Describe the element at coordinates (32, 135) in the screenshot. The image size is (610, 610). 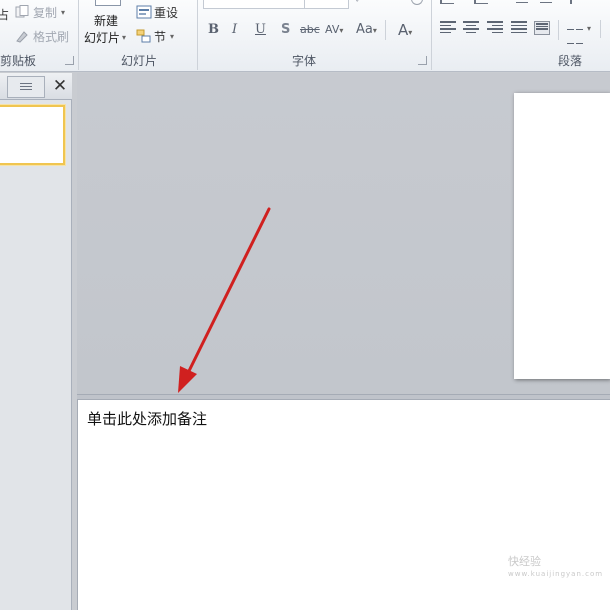
I see `slide-thumbnail` at that location.